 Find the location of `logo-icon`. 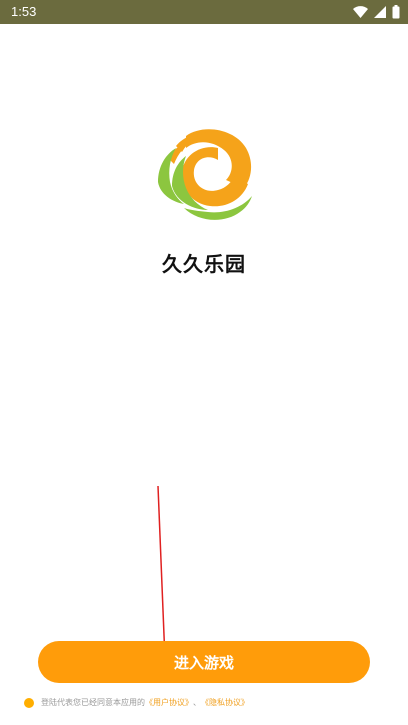

logo-icon is located at coordinates (205, 174).